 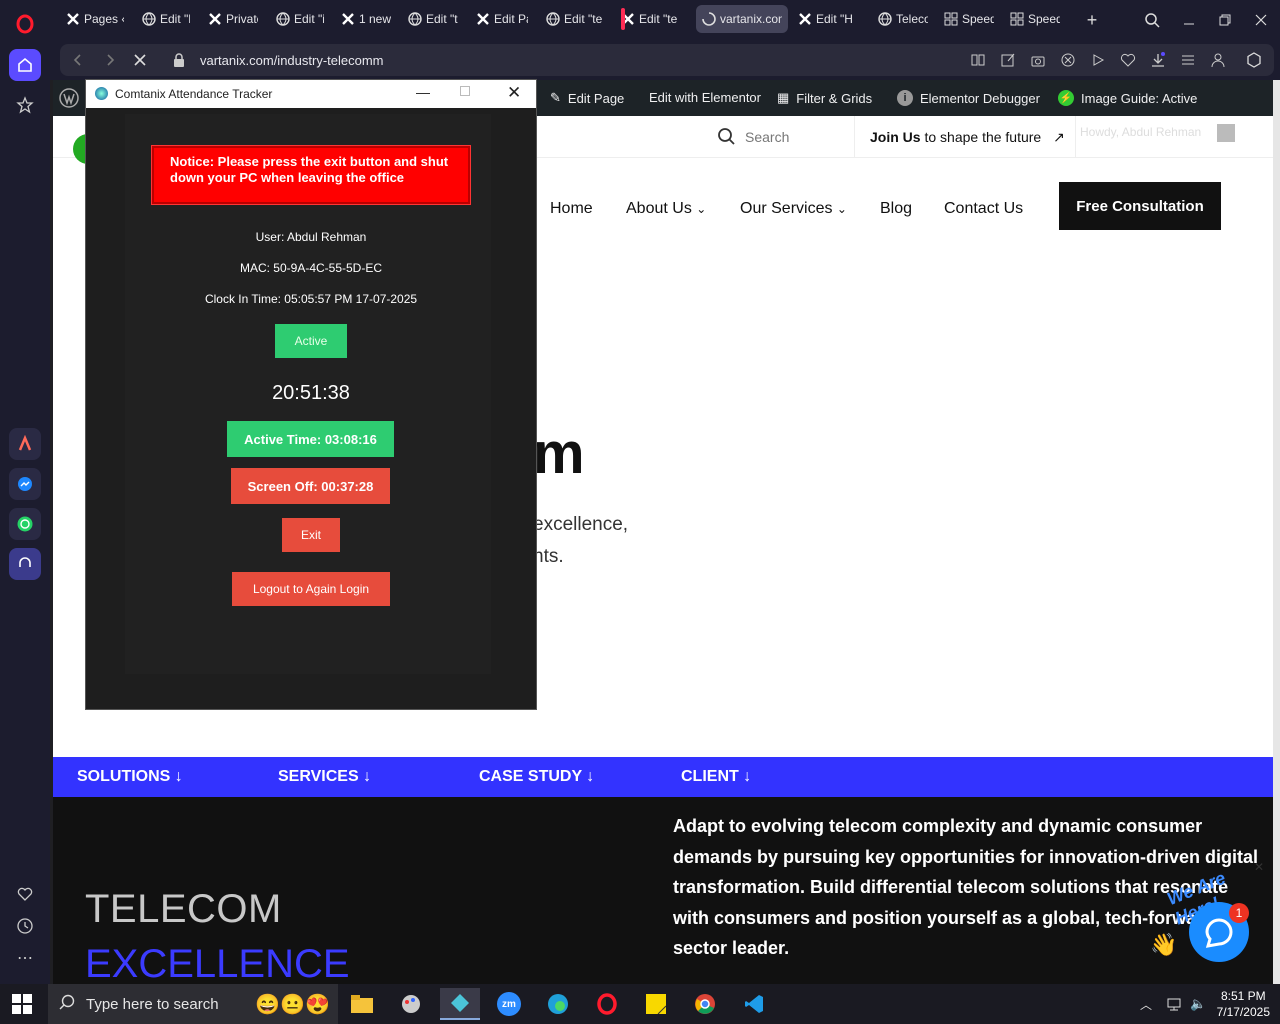 I want to click on chrome-icon, so click(x=705, y=1004).